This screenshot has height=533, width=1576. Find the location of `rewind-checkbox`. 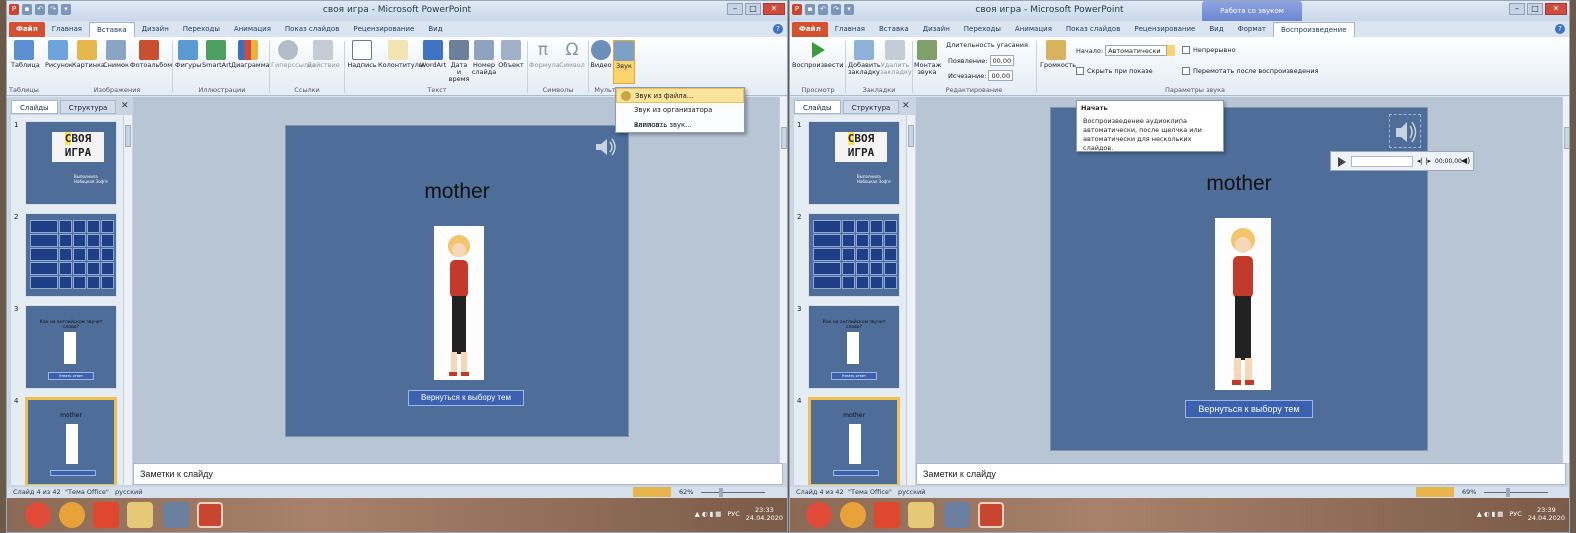

rewind-checkbox is located at coordinates (1186, 71).